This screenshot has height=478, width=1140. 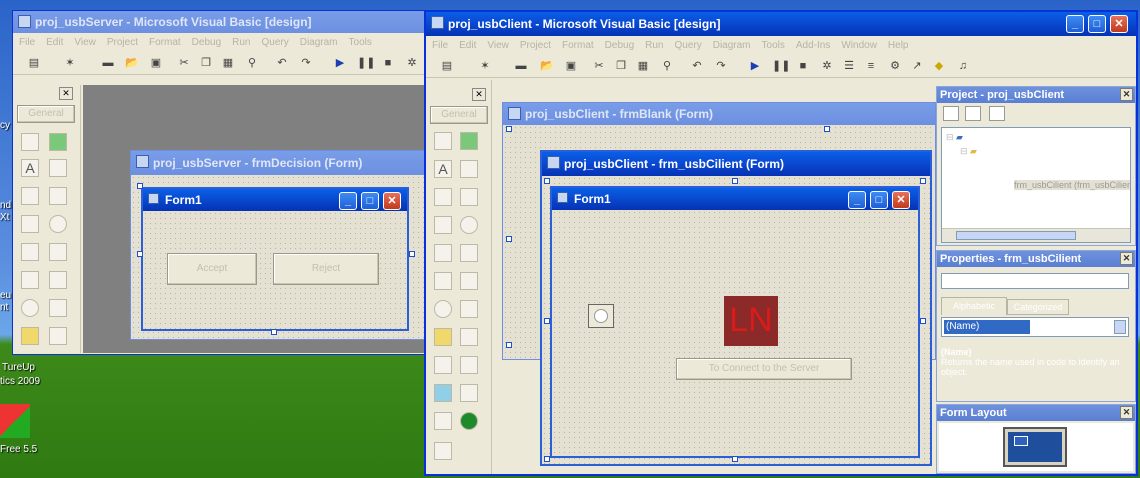 What do you see at coordinates (1006, 169) in the screenshot?
I see `tree-node-frmblank: frmBlank` at bounding box center [1006, 169].